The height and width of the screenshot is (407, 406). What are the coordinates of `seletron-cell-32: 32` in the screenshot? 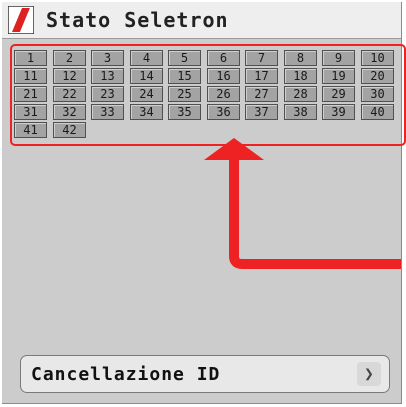 It's located at (69, 112).